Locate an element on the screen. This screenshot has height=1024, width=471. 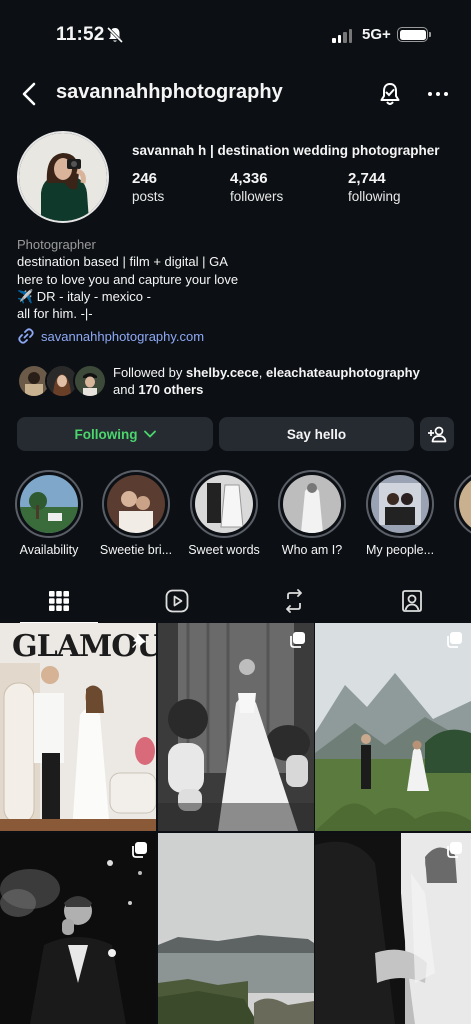
mutual-user-1: shelby.cece is located at coordinates (222, 372).